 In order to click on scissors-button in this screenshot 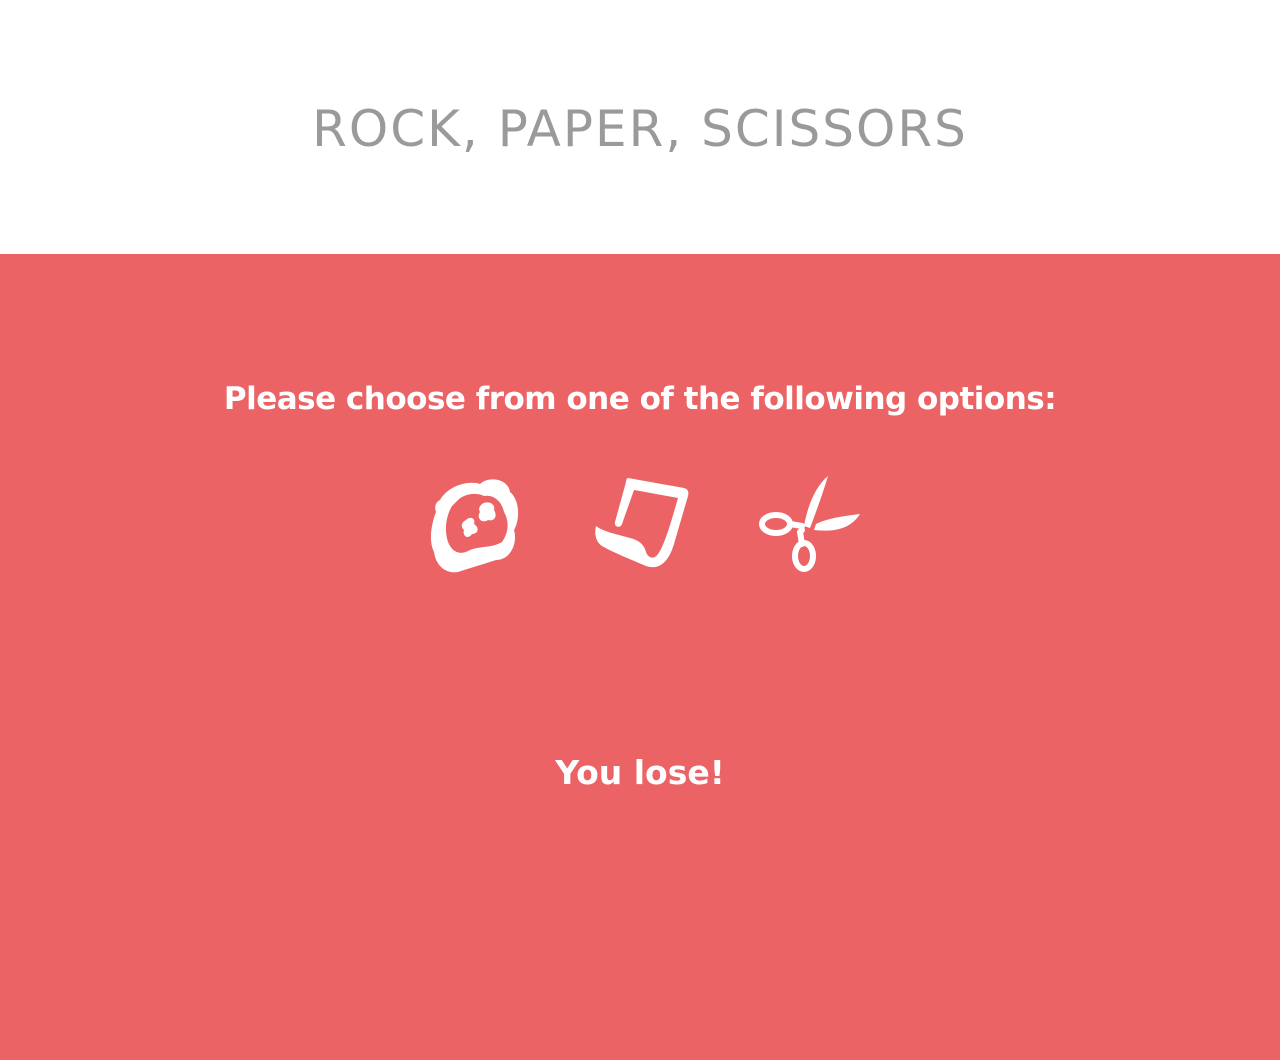, I will do `click(810, 524)`.